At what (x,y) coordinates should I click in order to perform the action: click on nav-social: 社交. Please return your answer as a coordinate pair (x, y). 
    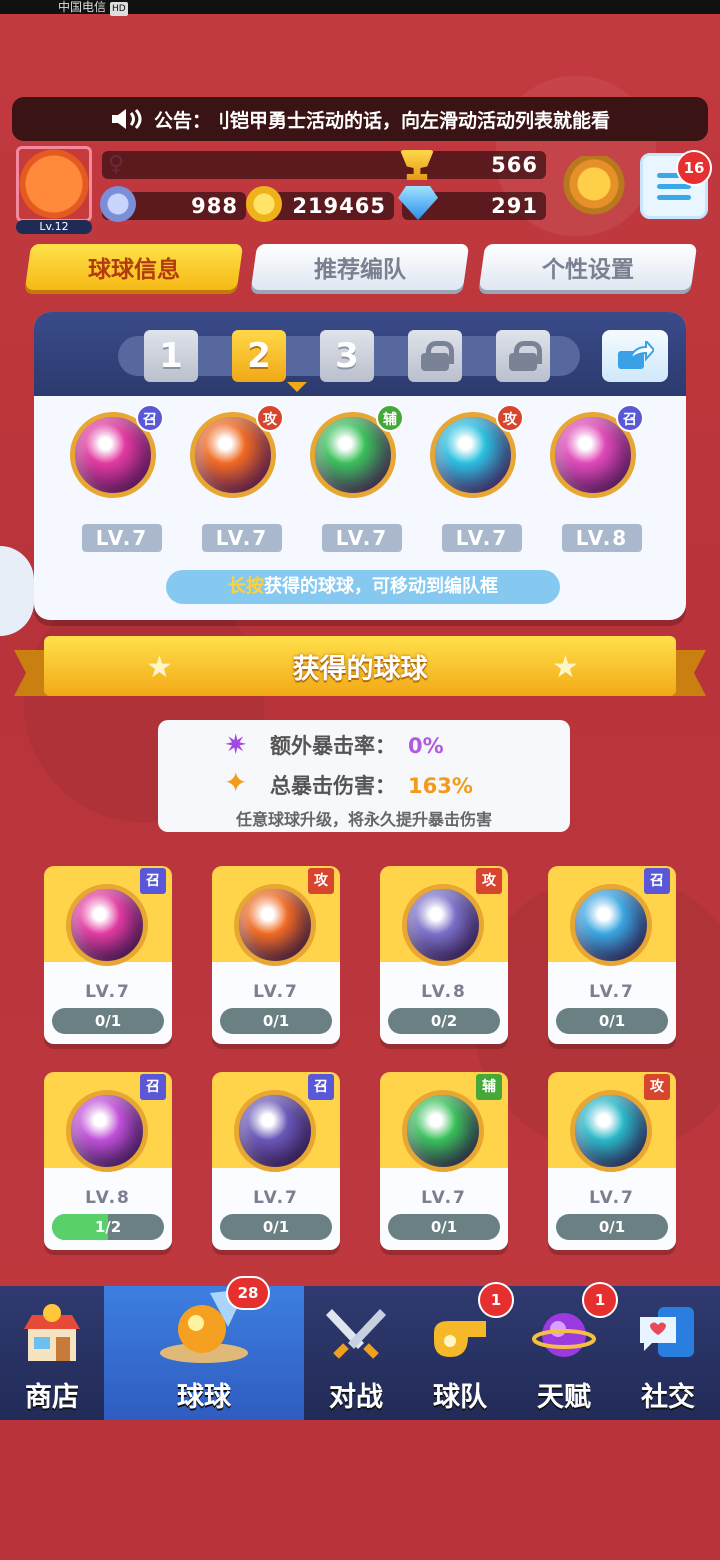
    Looking at the image, I should click on (668, 1353).